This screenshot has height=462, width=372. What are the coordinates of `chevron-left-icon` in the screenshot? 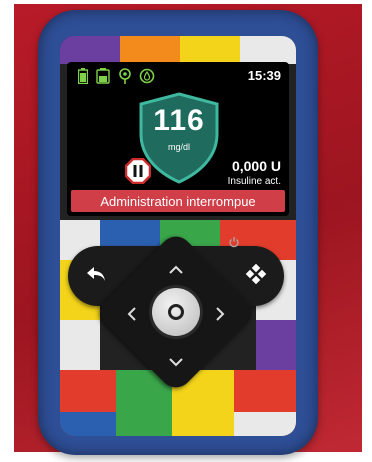 It's located at (131, 314).